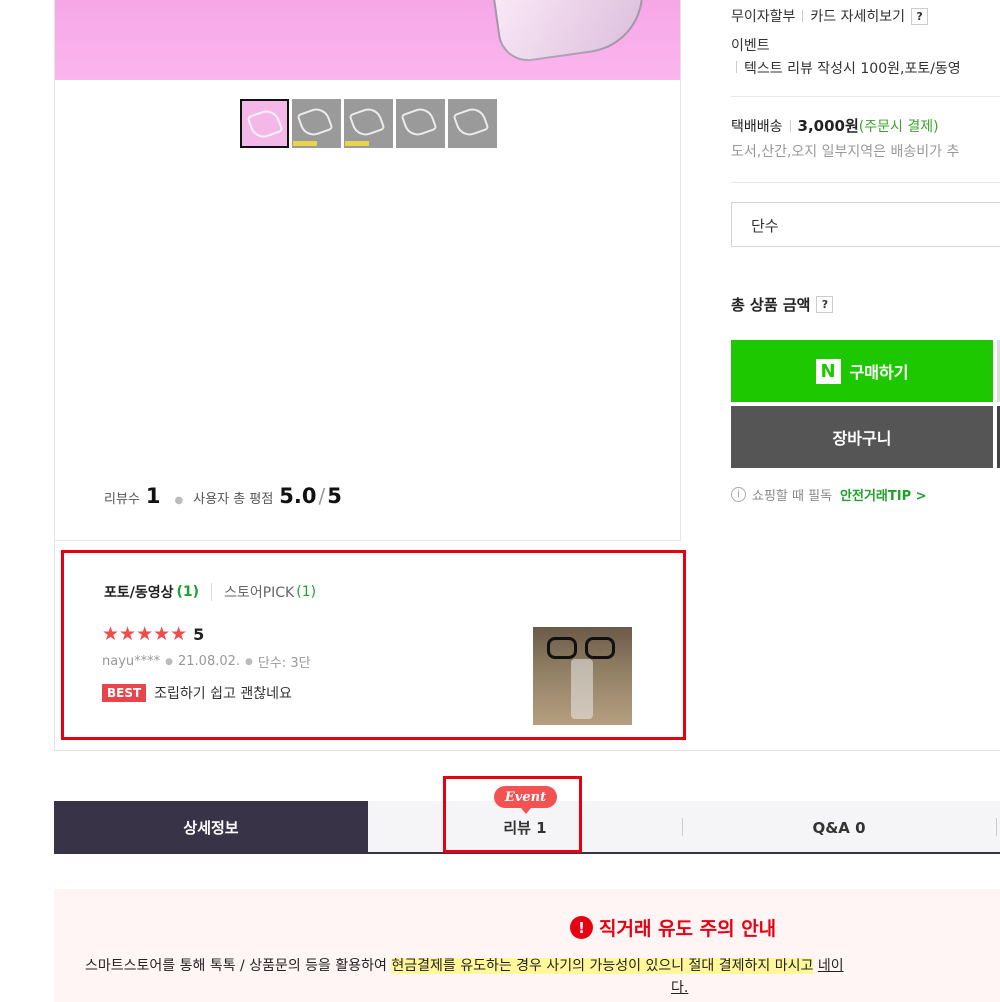 This screenshot has width=1000, height=1002. Describe the element at coordinates (188, 592) in the screenshot. I see `photo-video-count: (1)` at that location.